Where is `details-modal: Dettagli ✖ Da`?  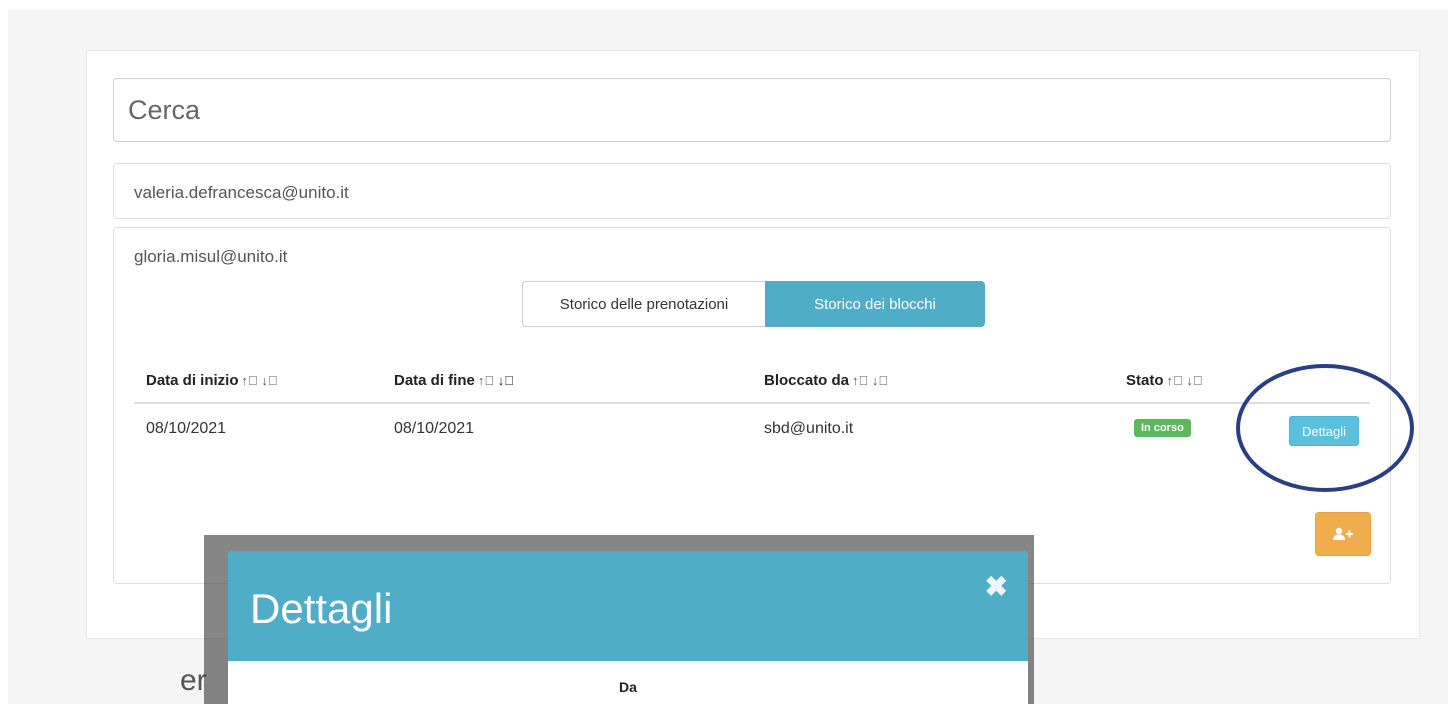 details-modal: Dettagli ✖ Da is located at coordinates (628, 627).